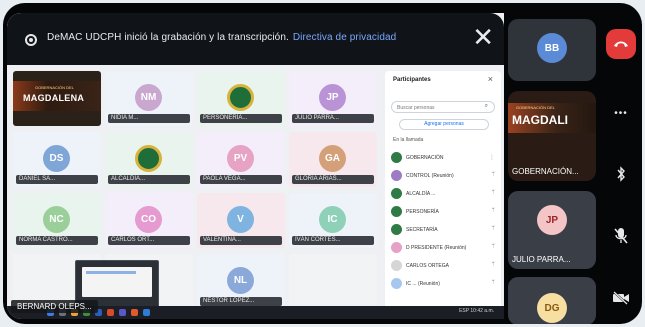 The height and width of the screenshot is (327, 645). I want to click on participant-tile, so click(333, 281).